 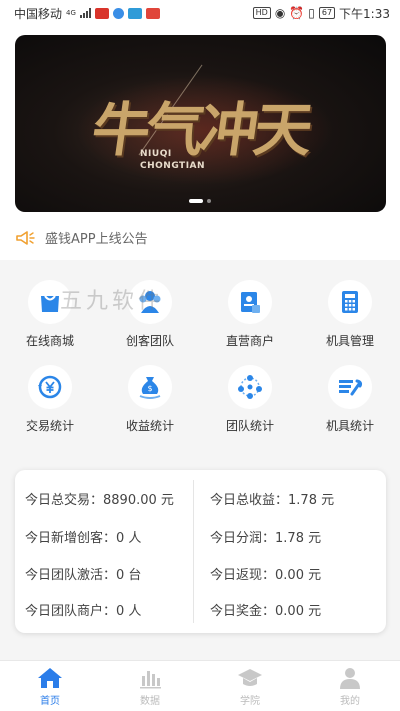 I want to click on stat-team-activations: 今日团队激活：0 台, so click(x=83, y=575).